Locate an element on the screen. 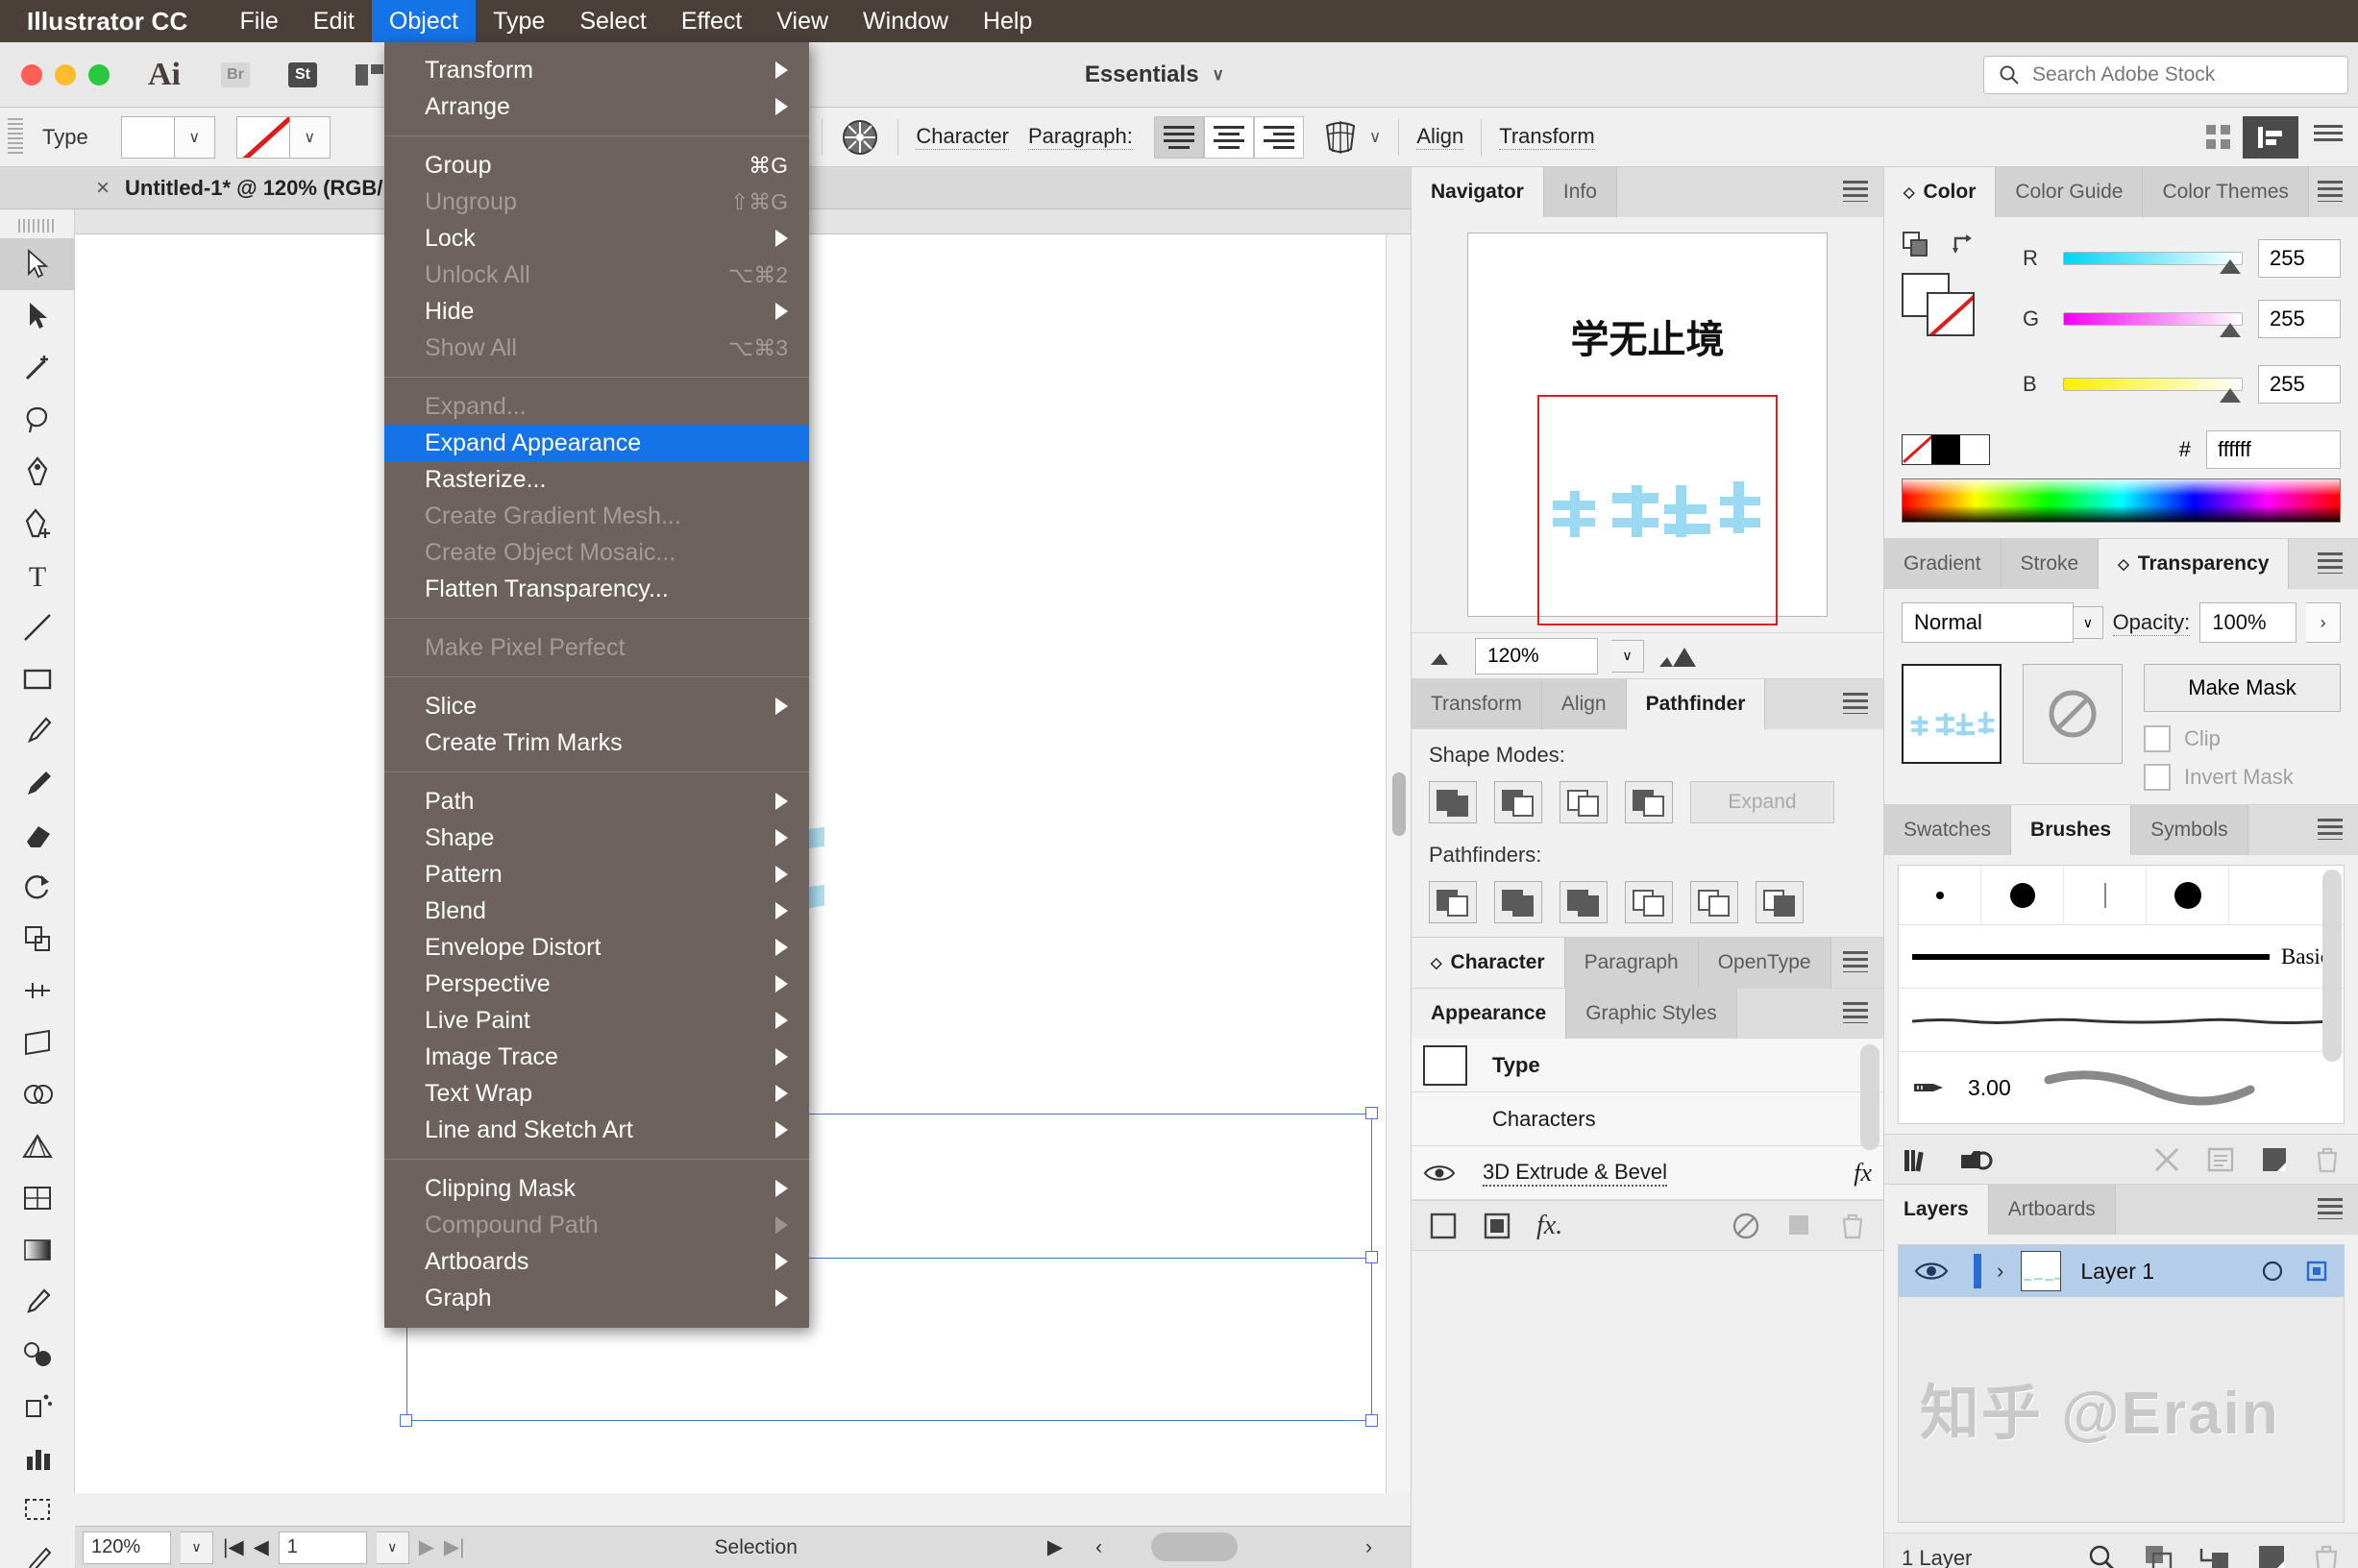 The width and height of the screenshot is (2358, 1568). menu-item-graph: Graph is located at coordinates (596, 1298).